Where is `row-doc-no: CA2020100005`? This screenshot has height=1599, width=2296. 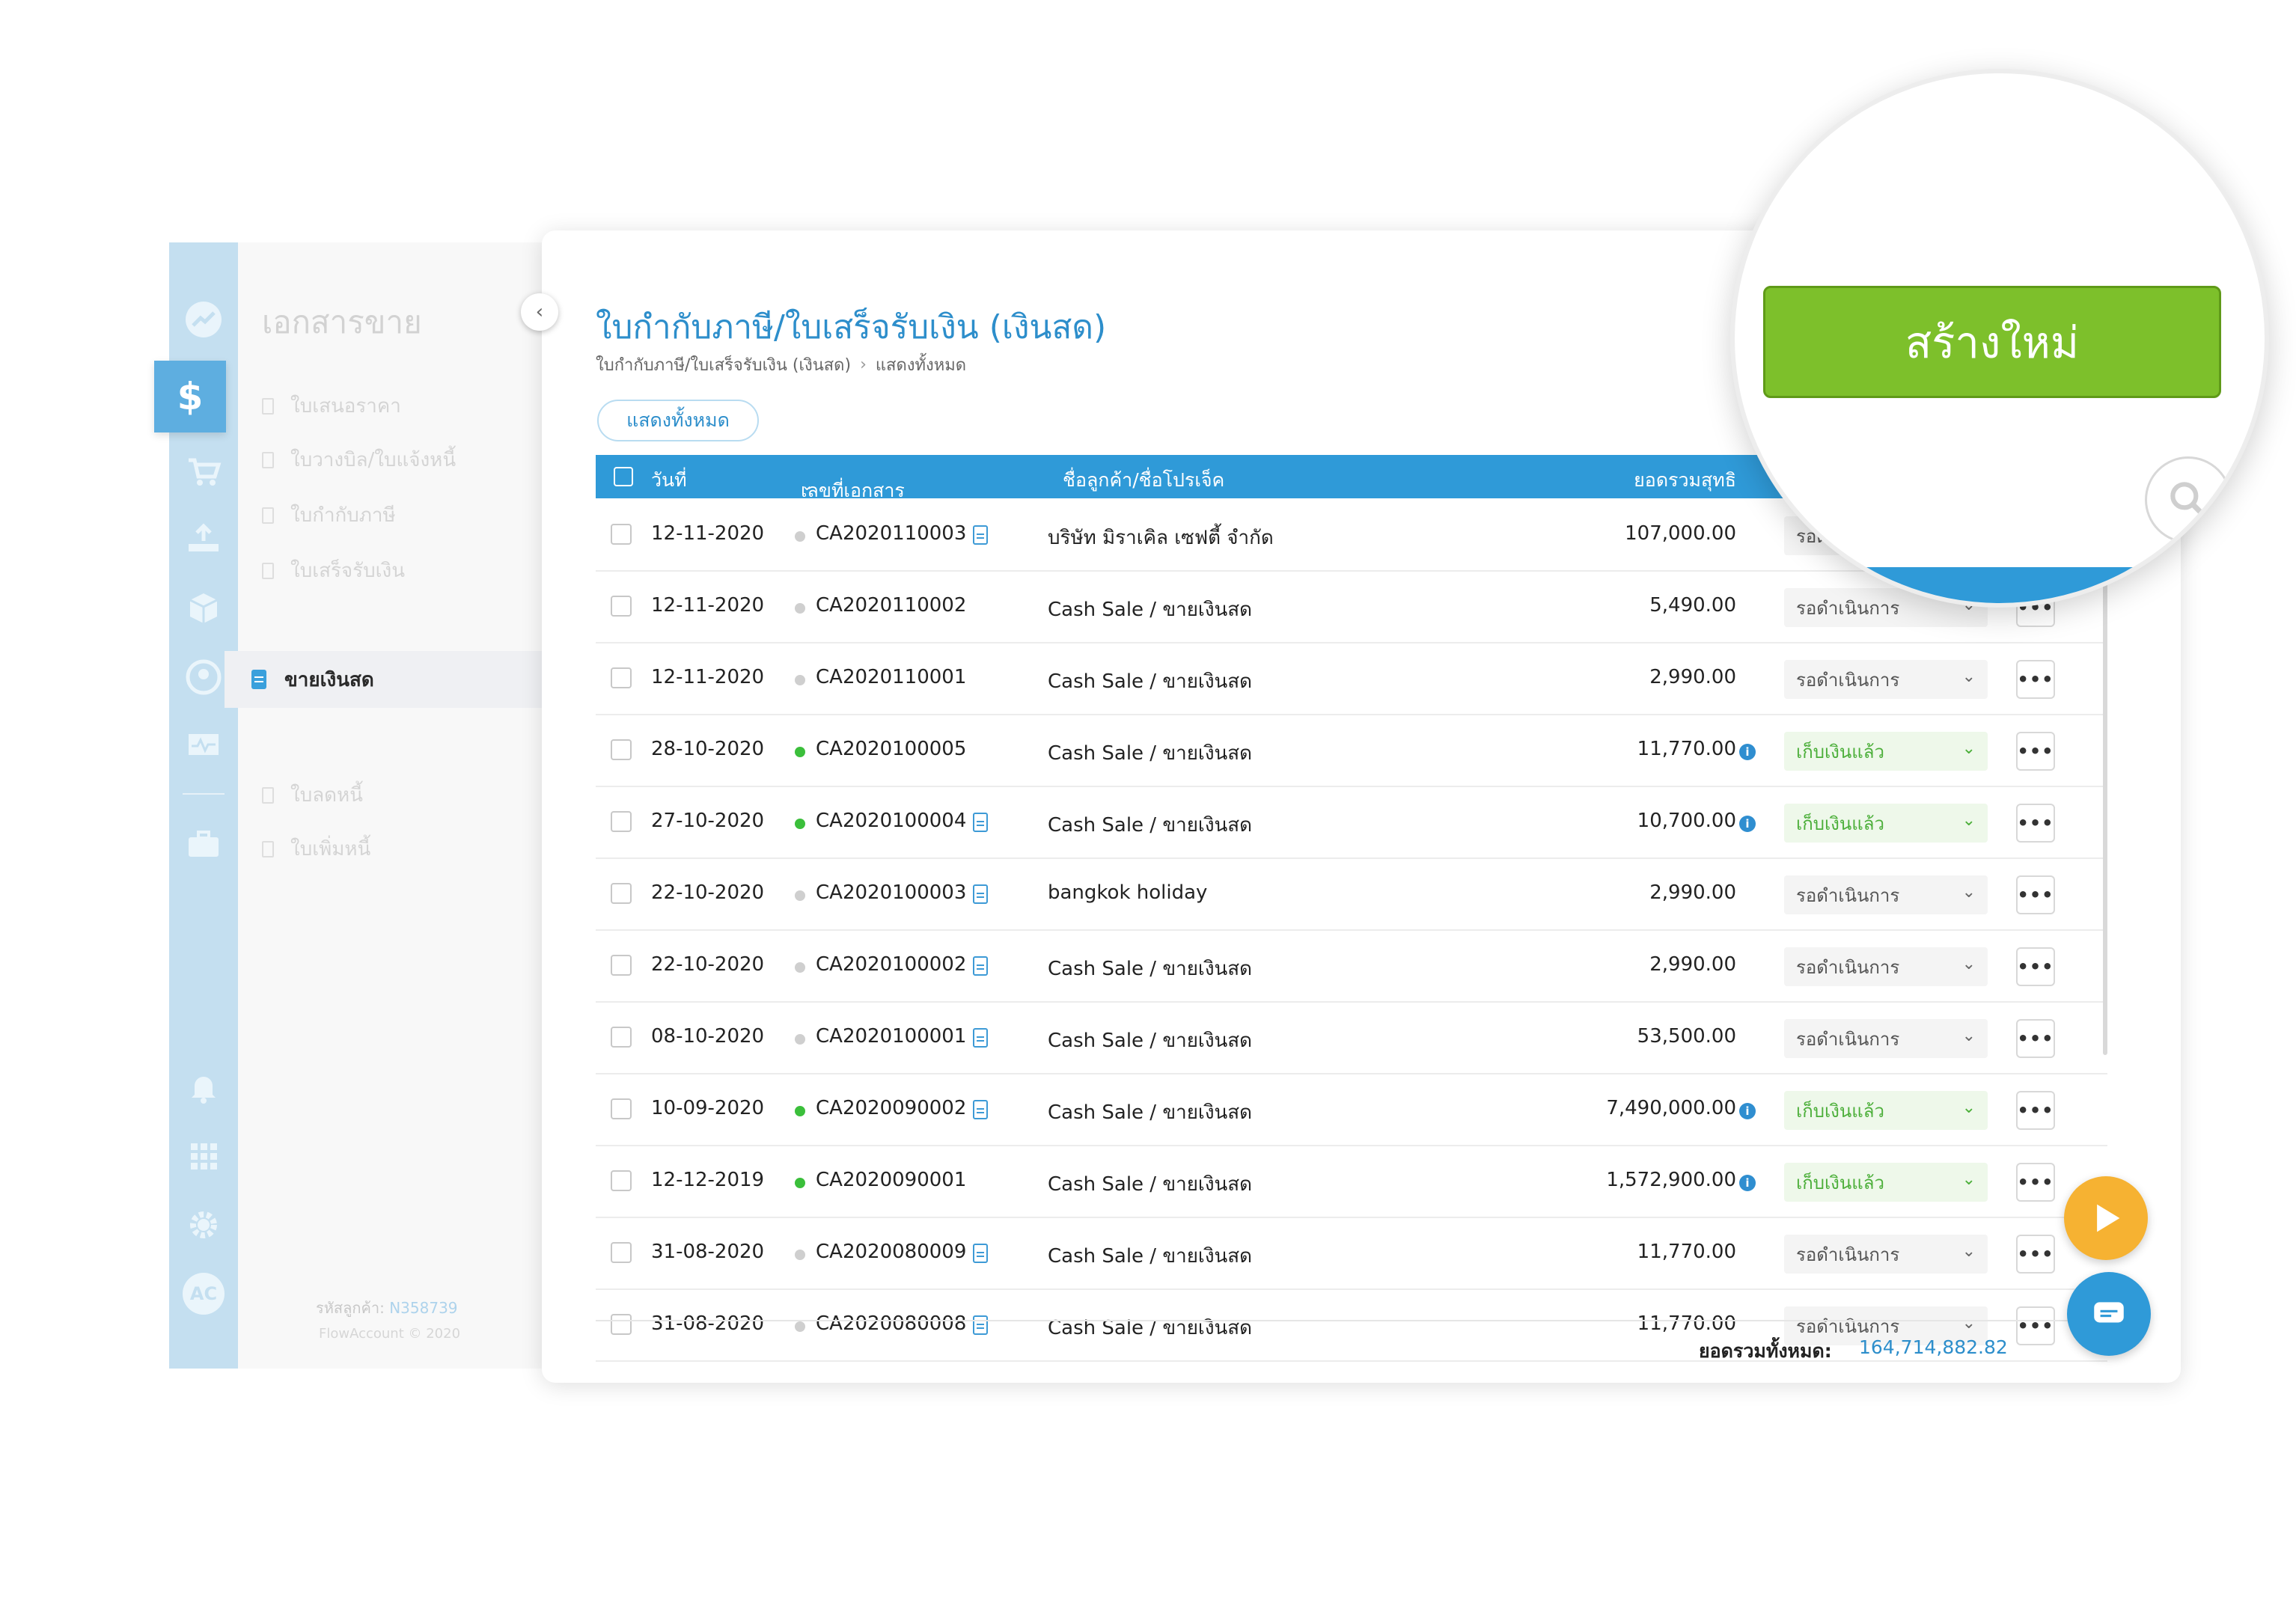 row-doc-no: CA2020100005 is located at coordinates (891, 749).